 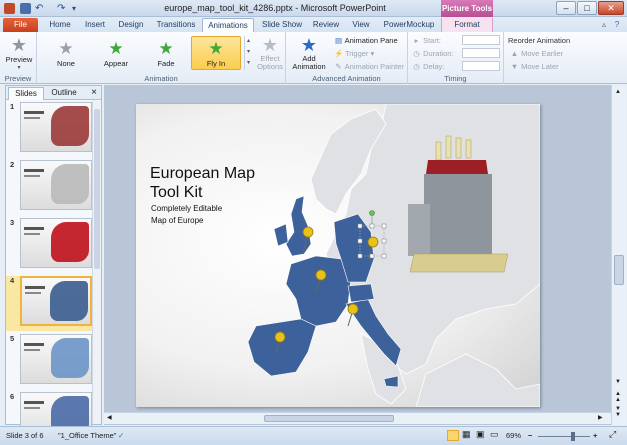 I want to click on tab-transitions: Transitions, so click(x=176, y=25).